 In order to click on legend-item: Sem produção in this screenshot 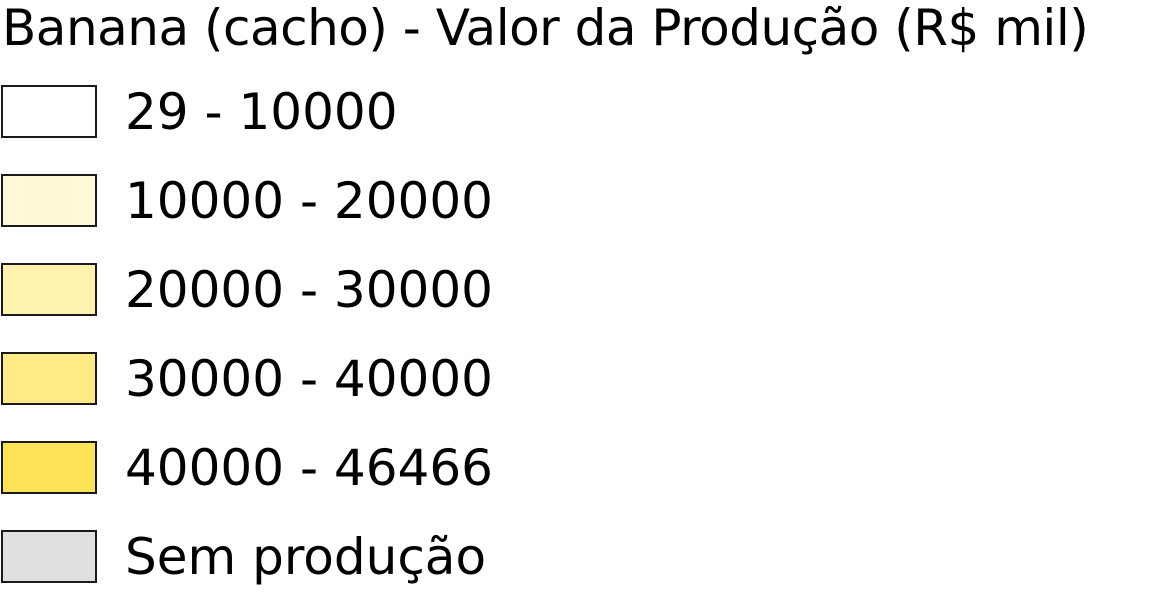, I will do `click(350, 557)`.